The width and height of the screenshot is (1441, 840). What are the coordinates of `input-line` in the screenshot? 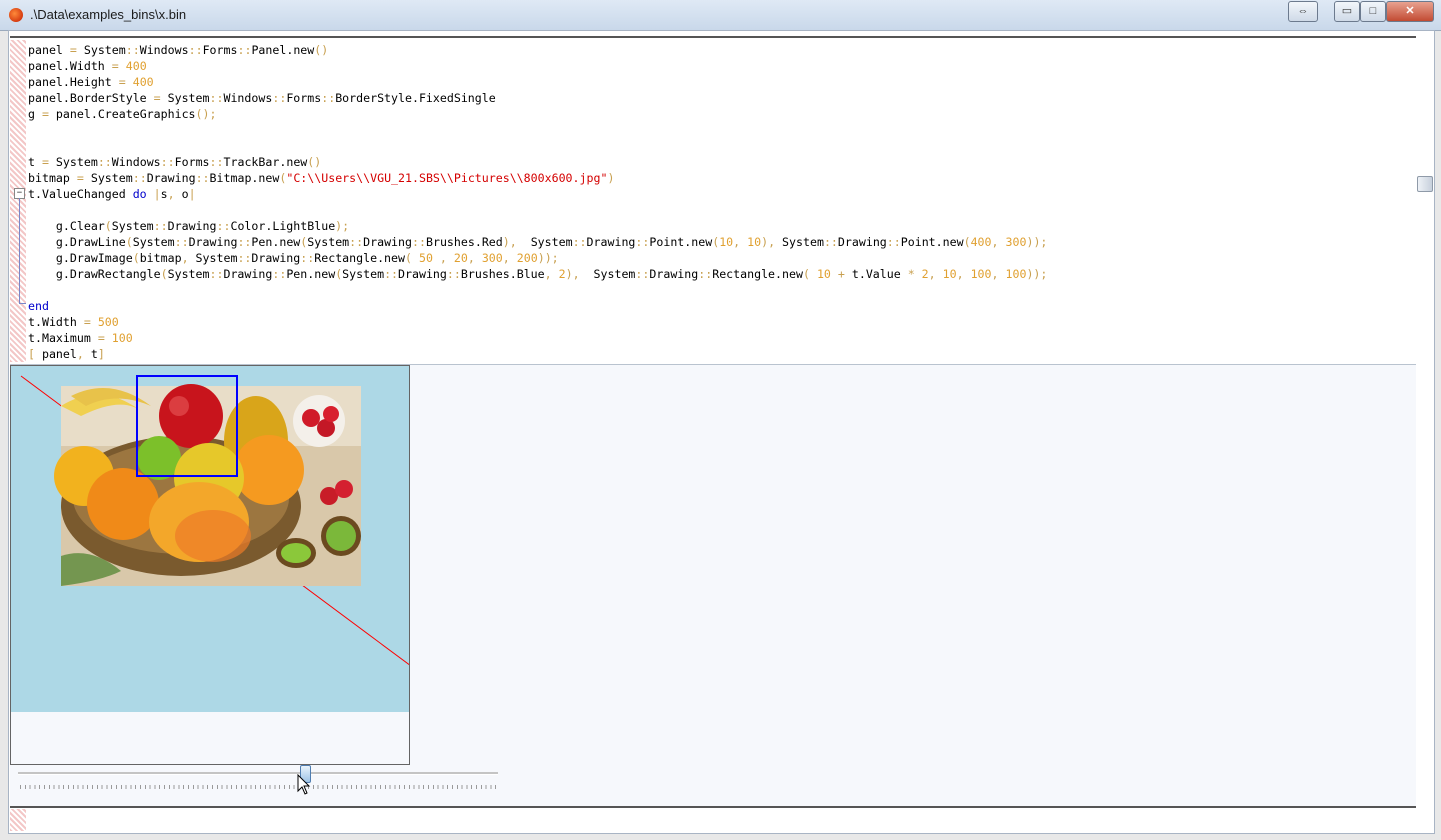 It's located at (713, 820).